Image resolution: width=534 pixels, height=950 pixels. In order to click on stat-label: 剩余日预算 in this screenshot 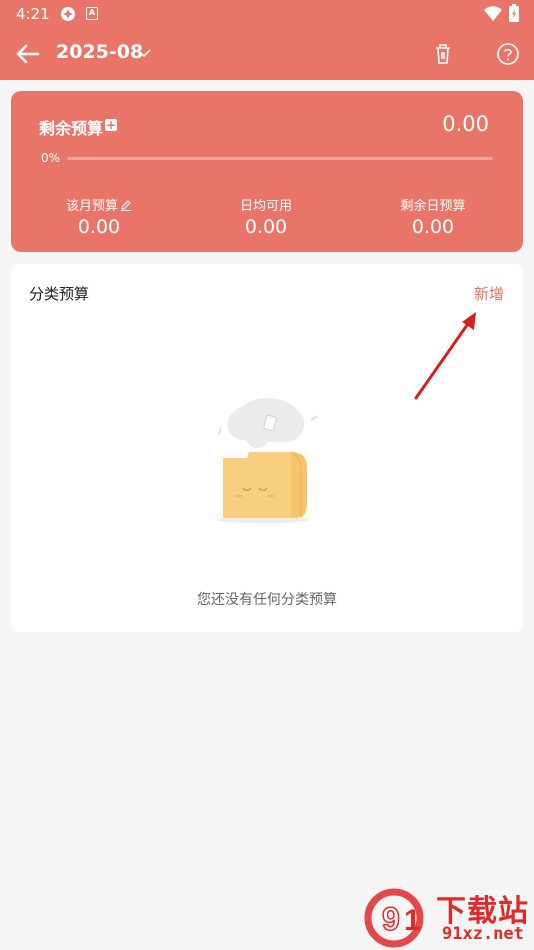, I will do `click(433, 206)`.